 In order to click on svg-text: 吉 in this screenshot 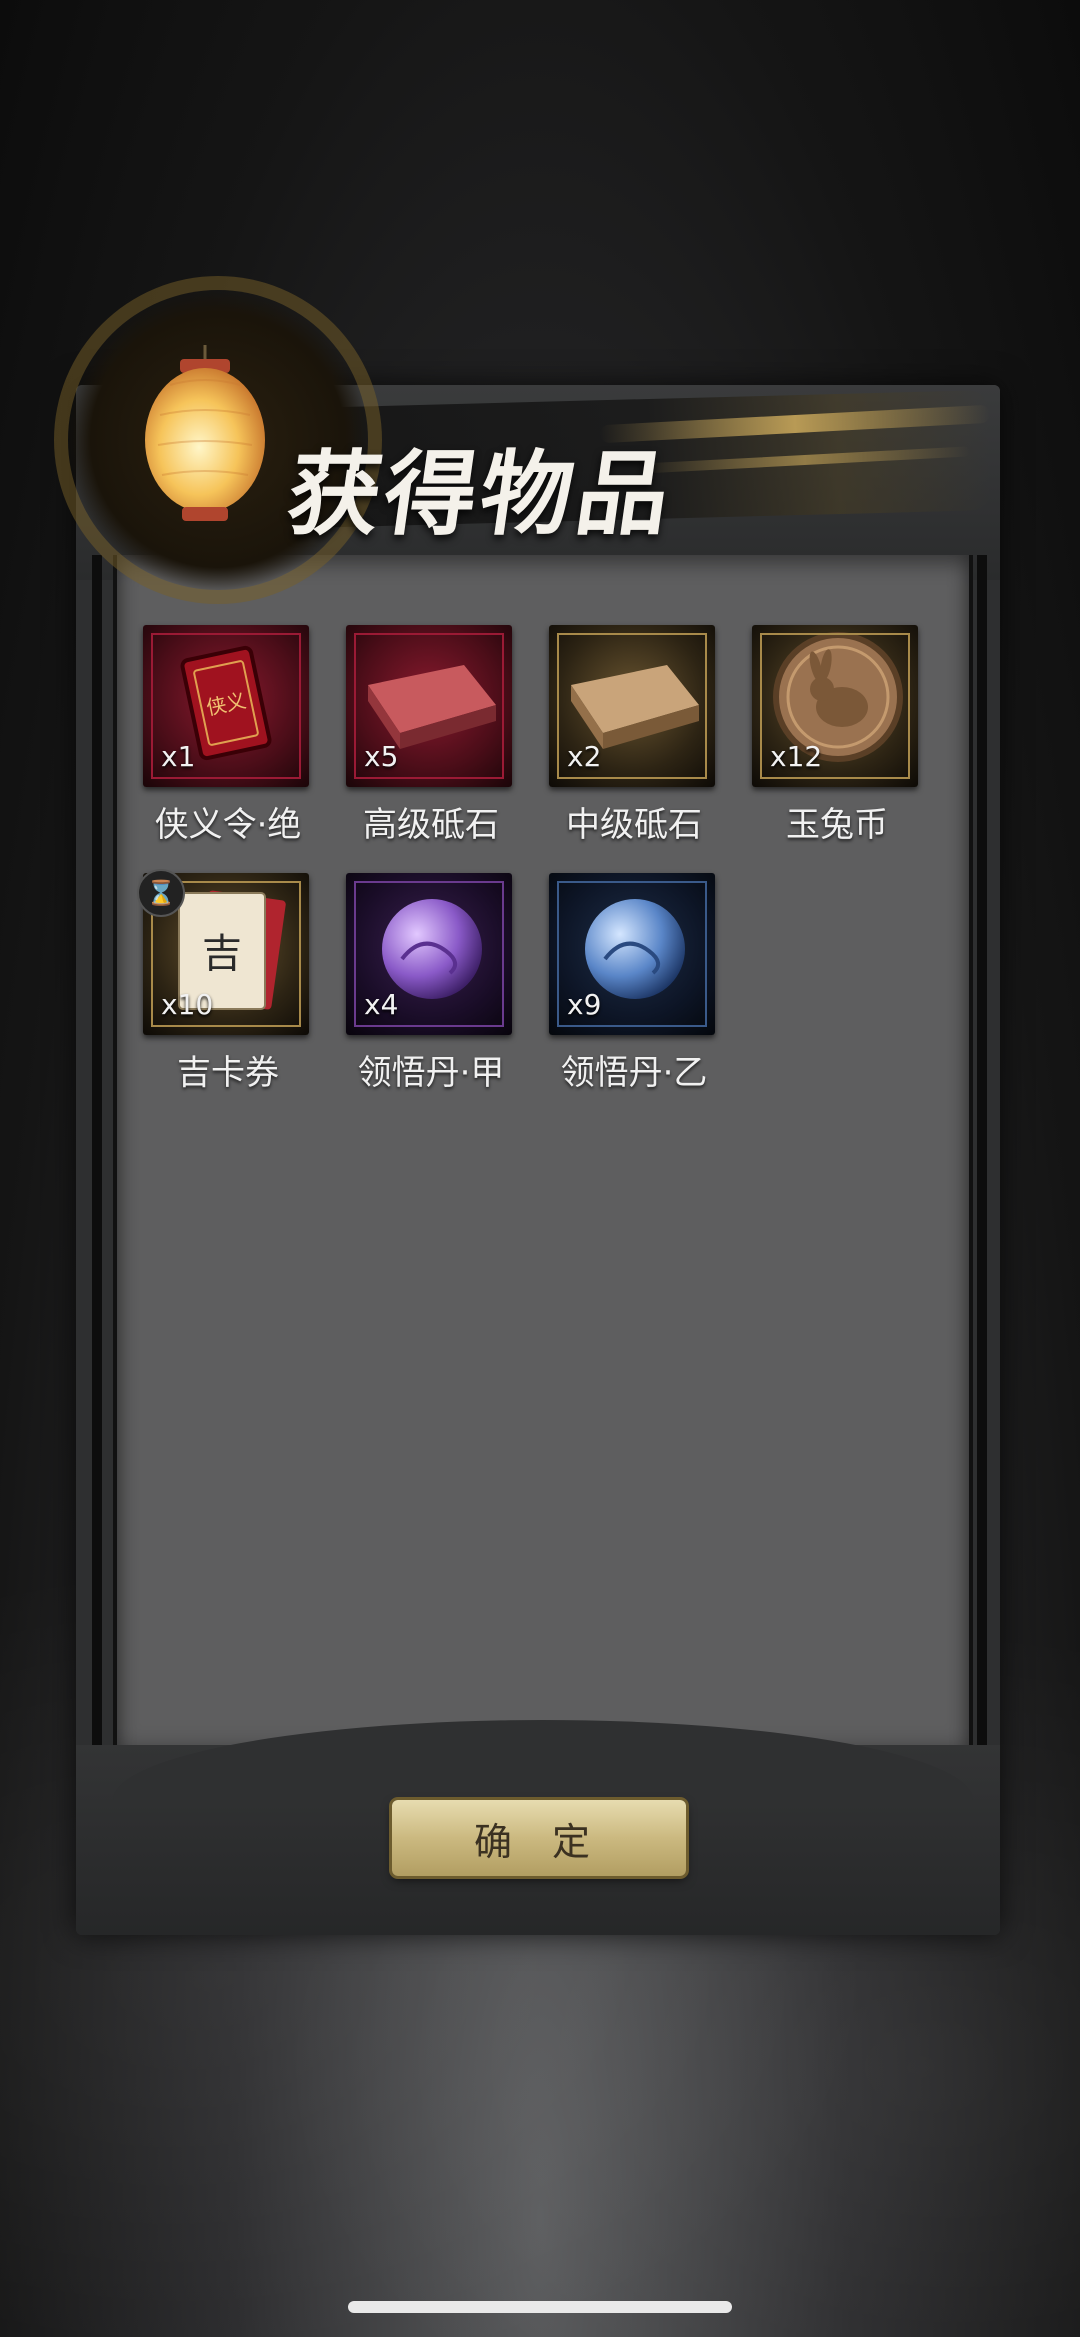, I will do `click(222, 954)`.